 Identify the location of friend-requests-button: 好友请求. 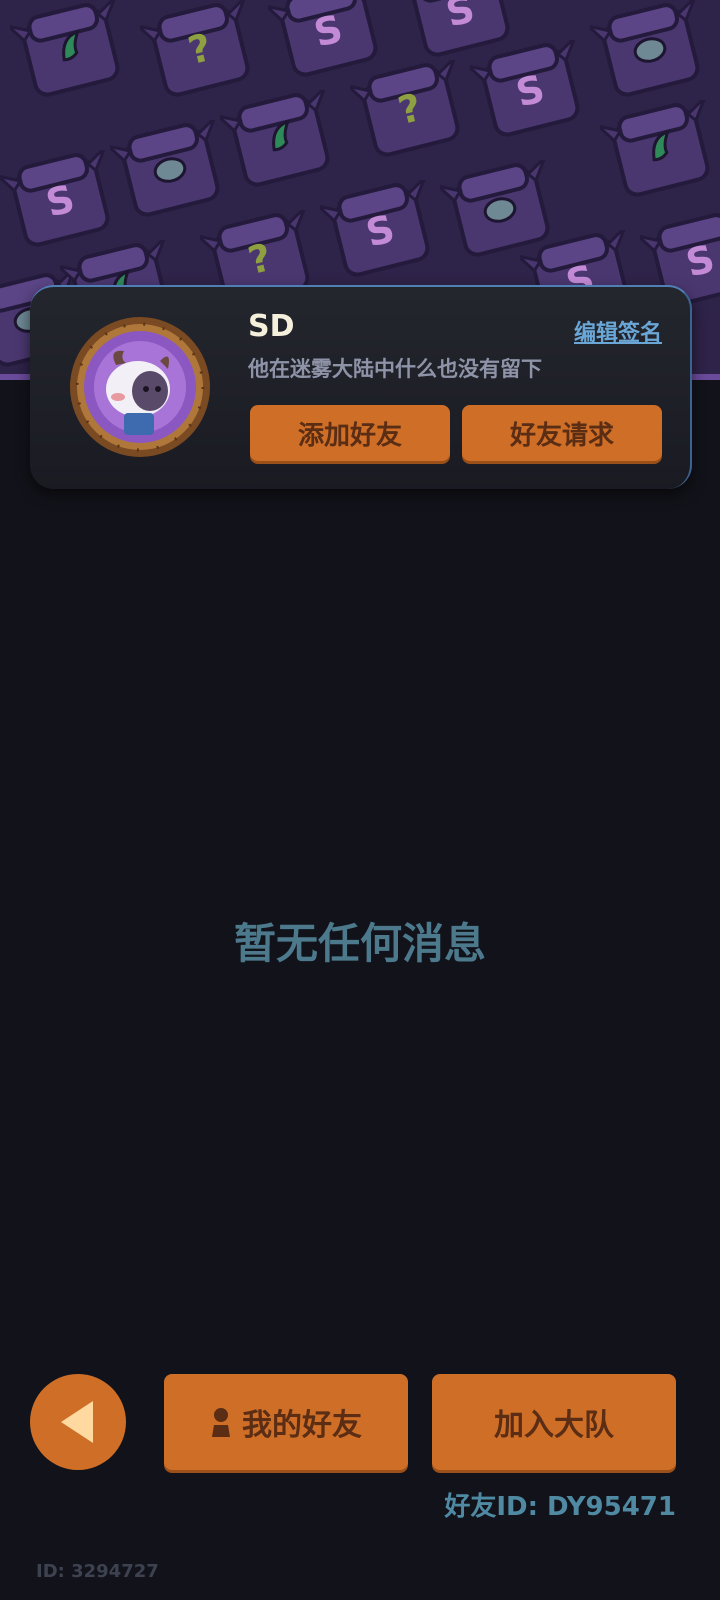
(562, 433).